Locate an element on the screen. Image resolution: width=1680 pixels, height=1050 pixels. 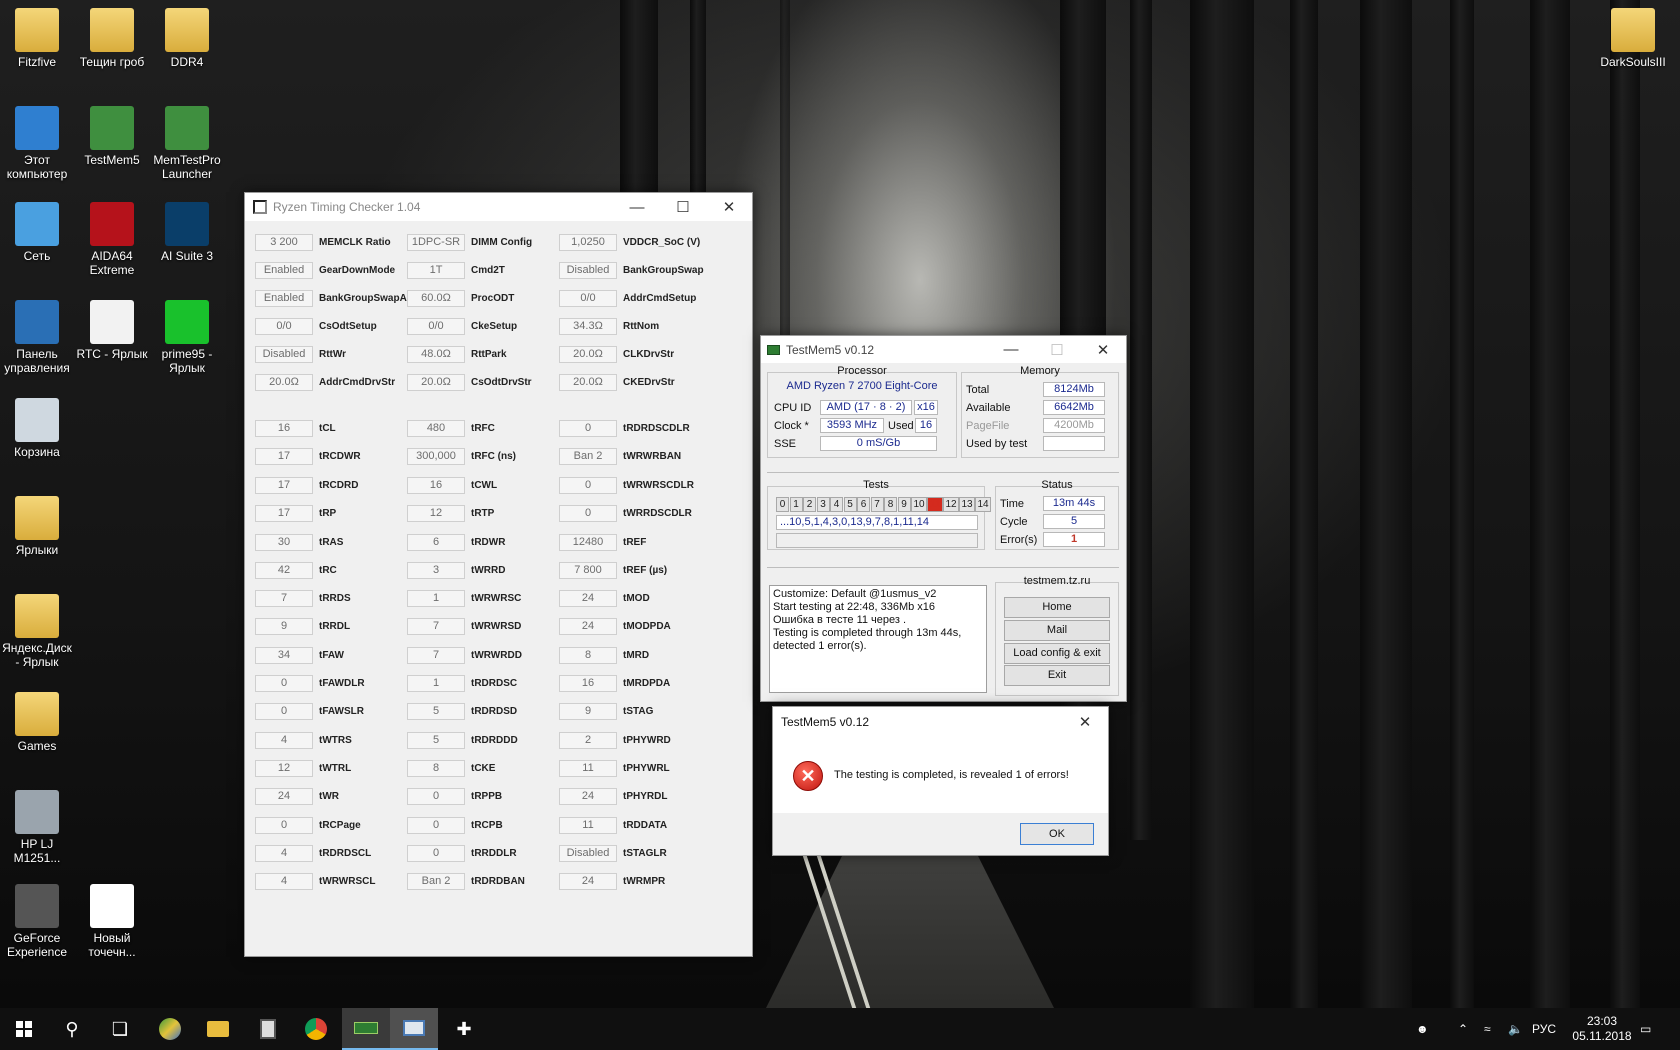
rtc-icon is located at coordinates (414, 1029).